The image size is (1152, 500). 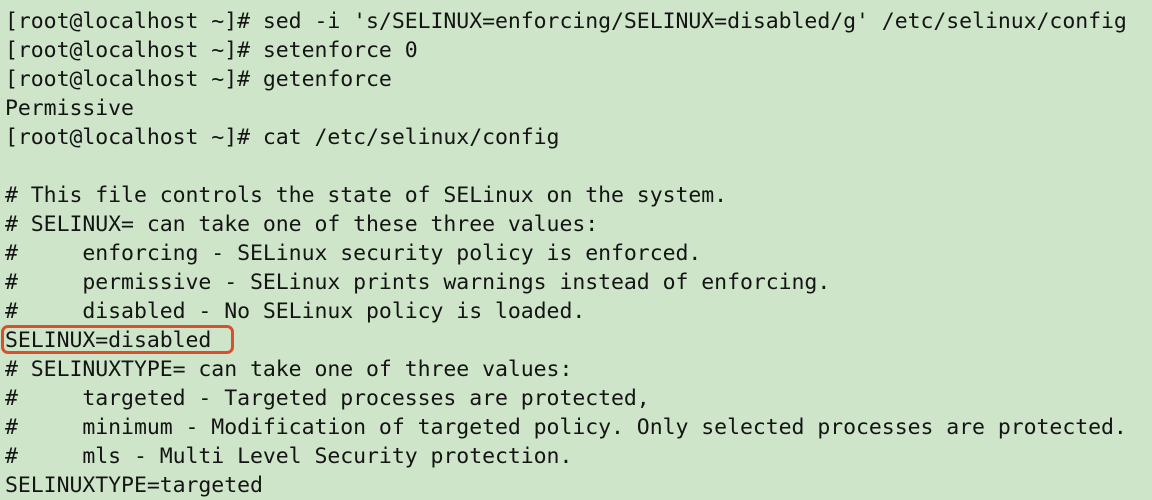 I want to click on terminal-line-out-permissive: Permissive, so click(x=69, y=108).